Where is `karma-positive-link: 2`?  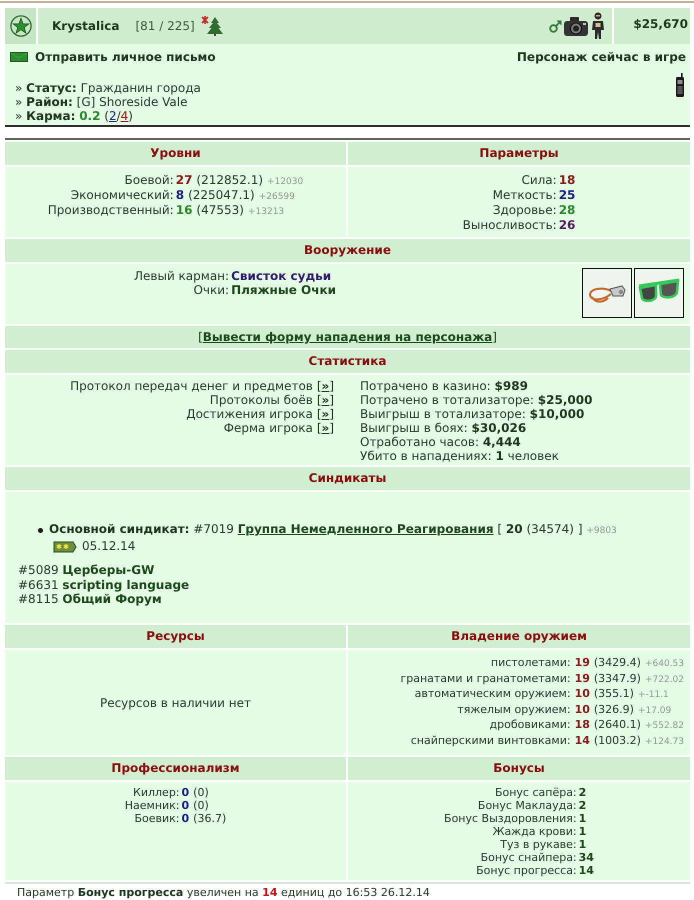 karma-positive-link: 2 is located at coordinates (112, 116).